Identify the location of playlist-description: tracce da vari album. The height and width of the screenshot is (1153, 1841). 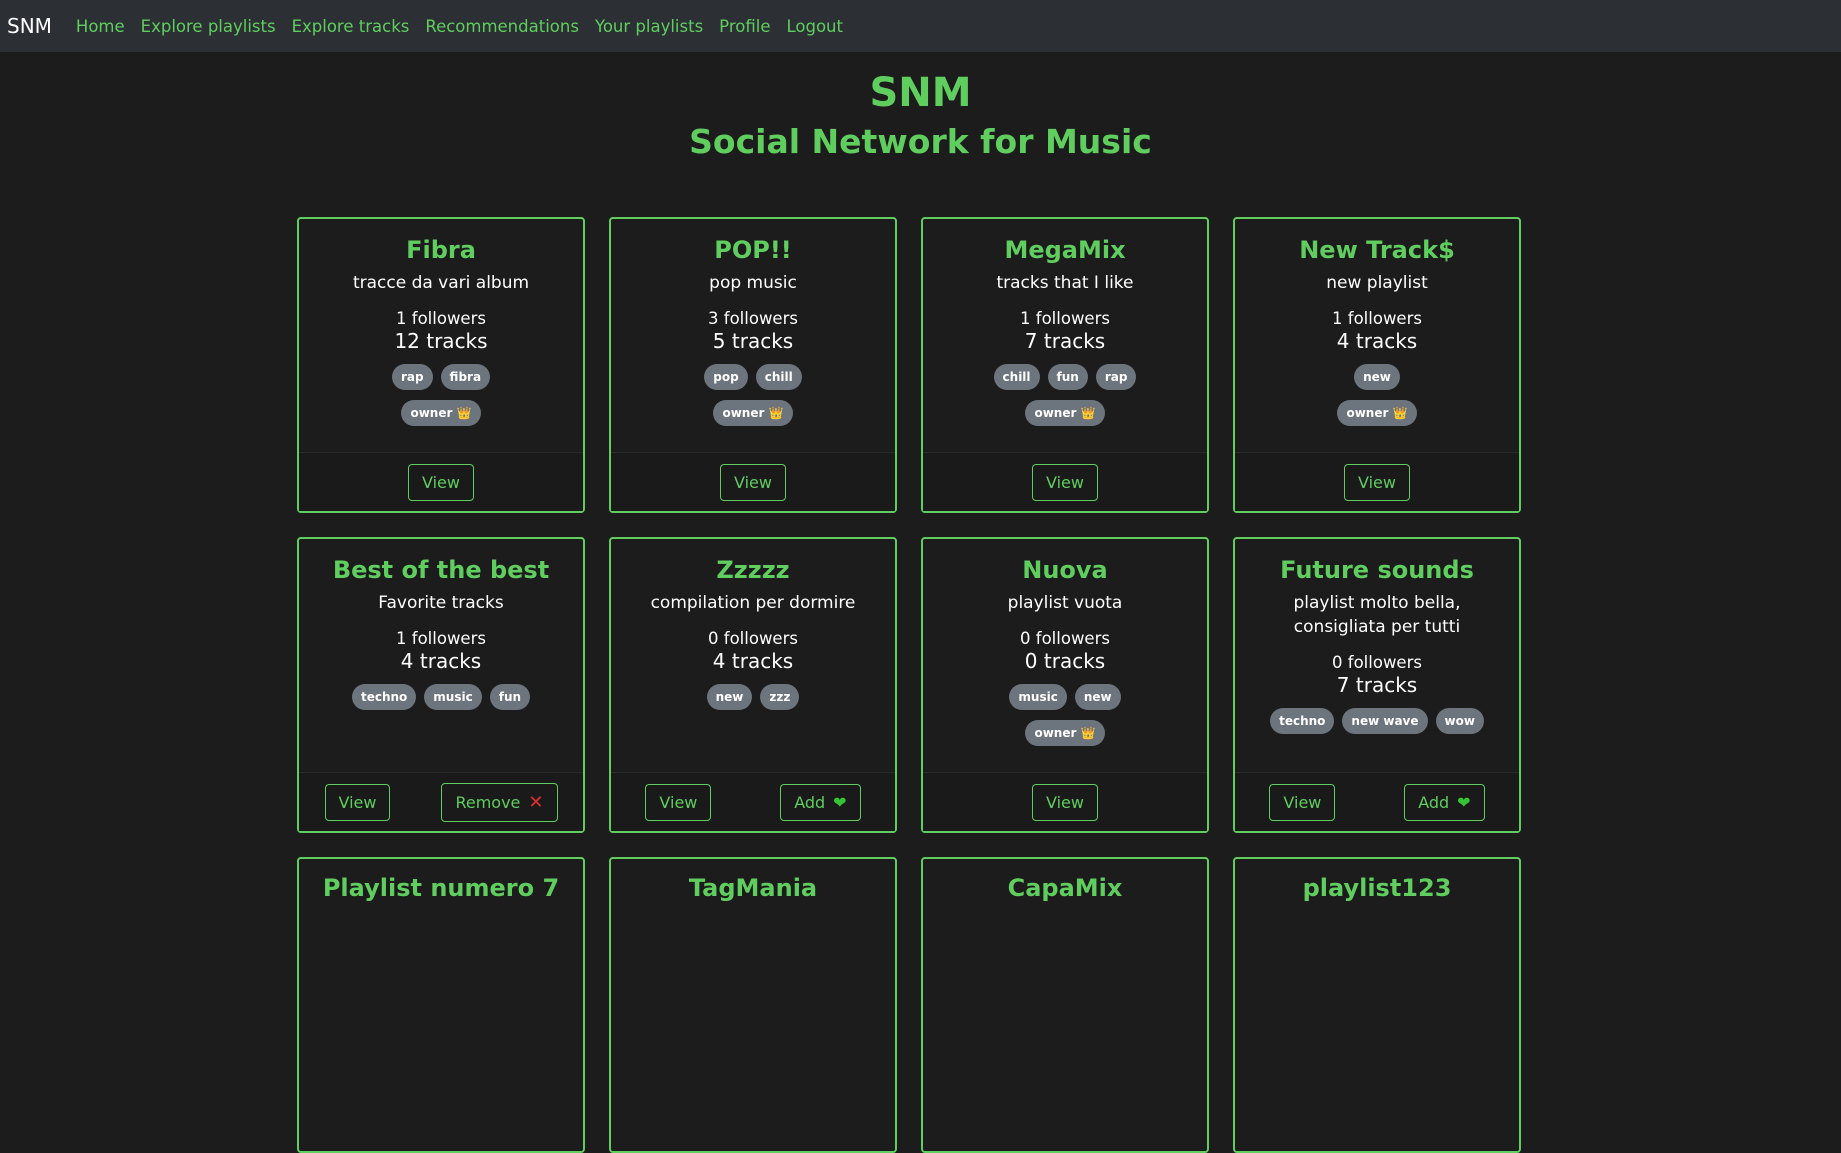
(441, 283).